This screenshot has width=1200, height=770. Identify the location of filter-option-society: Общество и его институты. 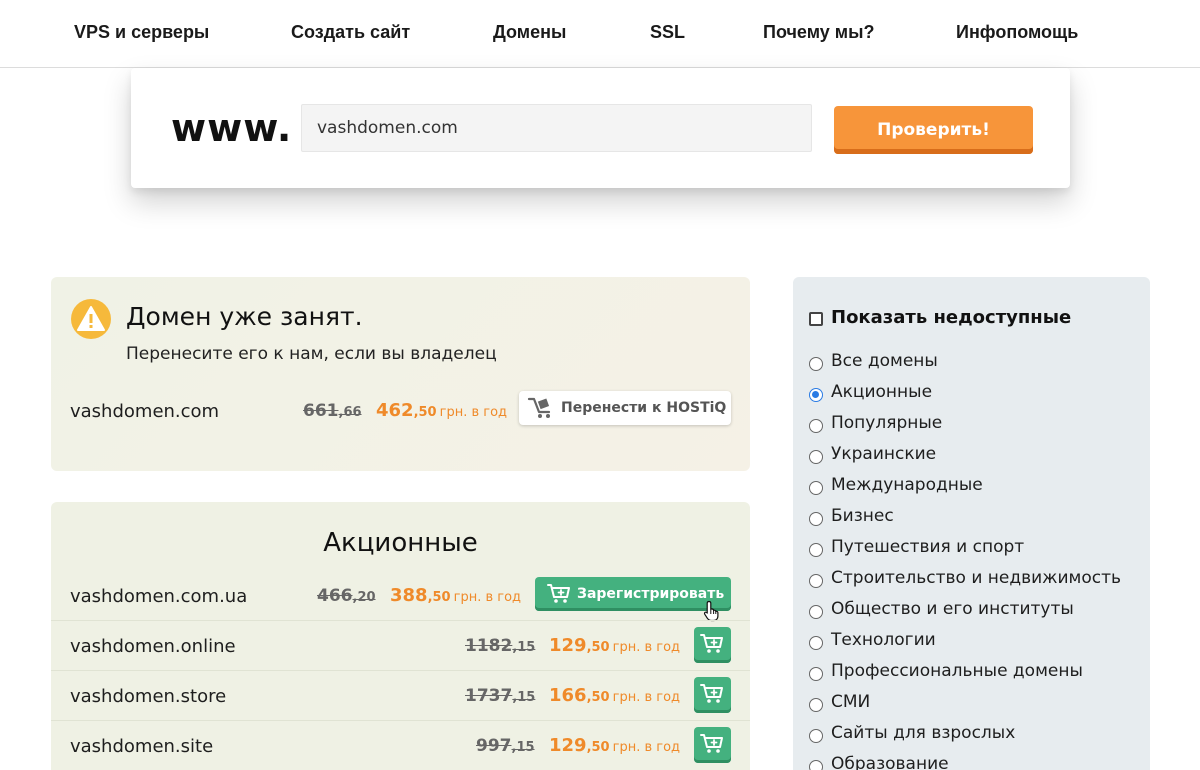
(974, 611).